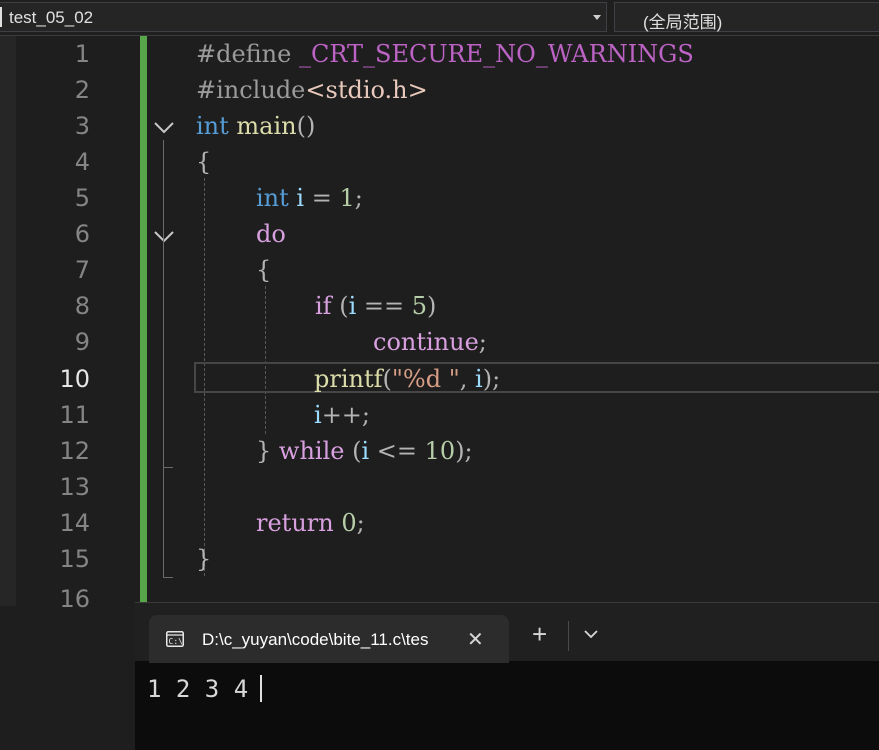  Describe the element at coordinates (82, 234) in the screenshot. I see `line-number: 6` at that location.